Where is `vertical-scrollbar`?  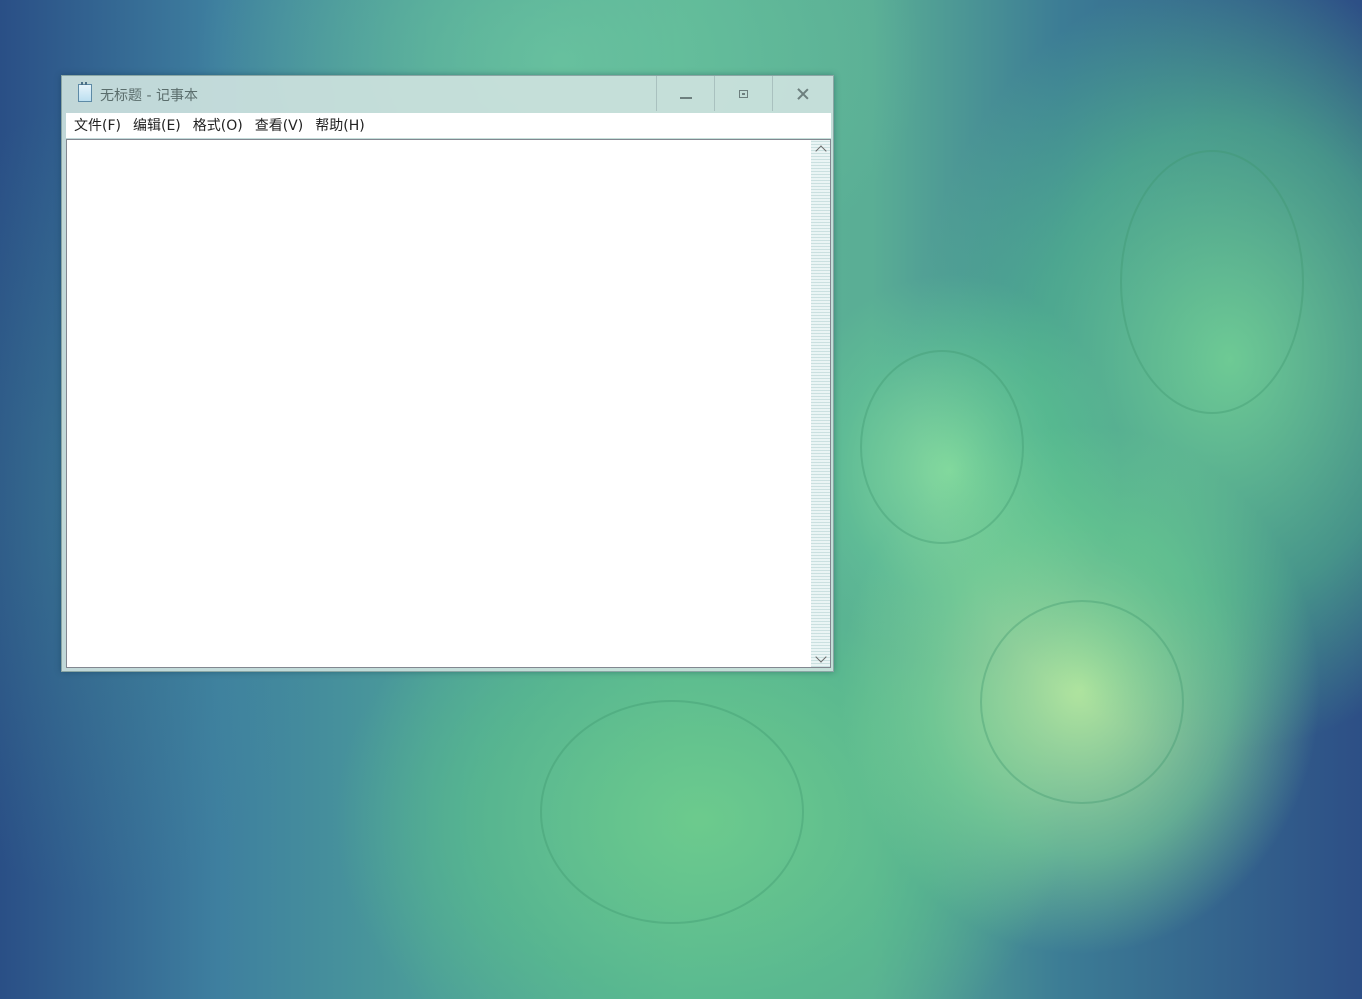 vertical-scrollbar is located at coordinates (820, 403).